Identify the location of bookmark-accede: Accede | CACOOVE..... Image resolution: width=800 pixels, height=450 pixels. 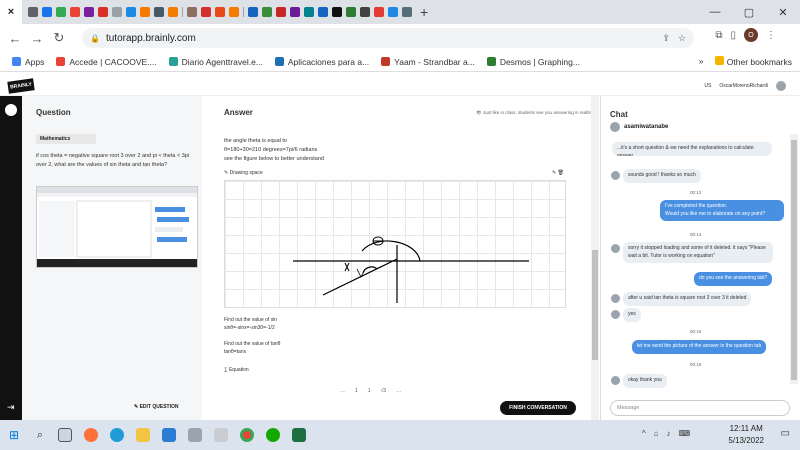
(106, 62).